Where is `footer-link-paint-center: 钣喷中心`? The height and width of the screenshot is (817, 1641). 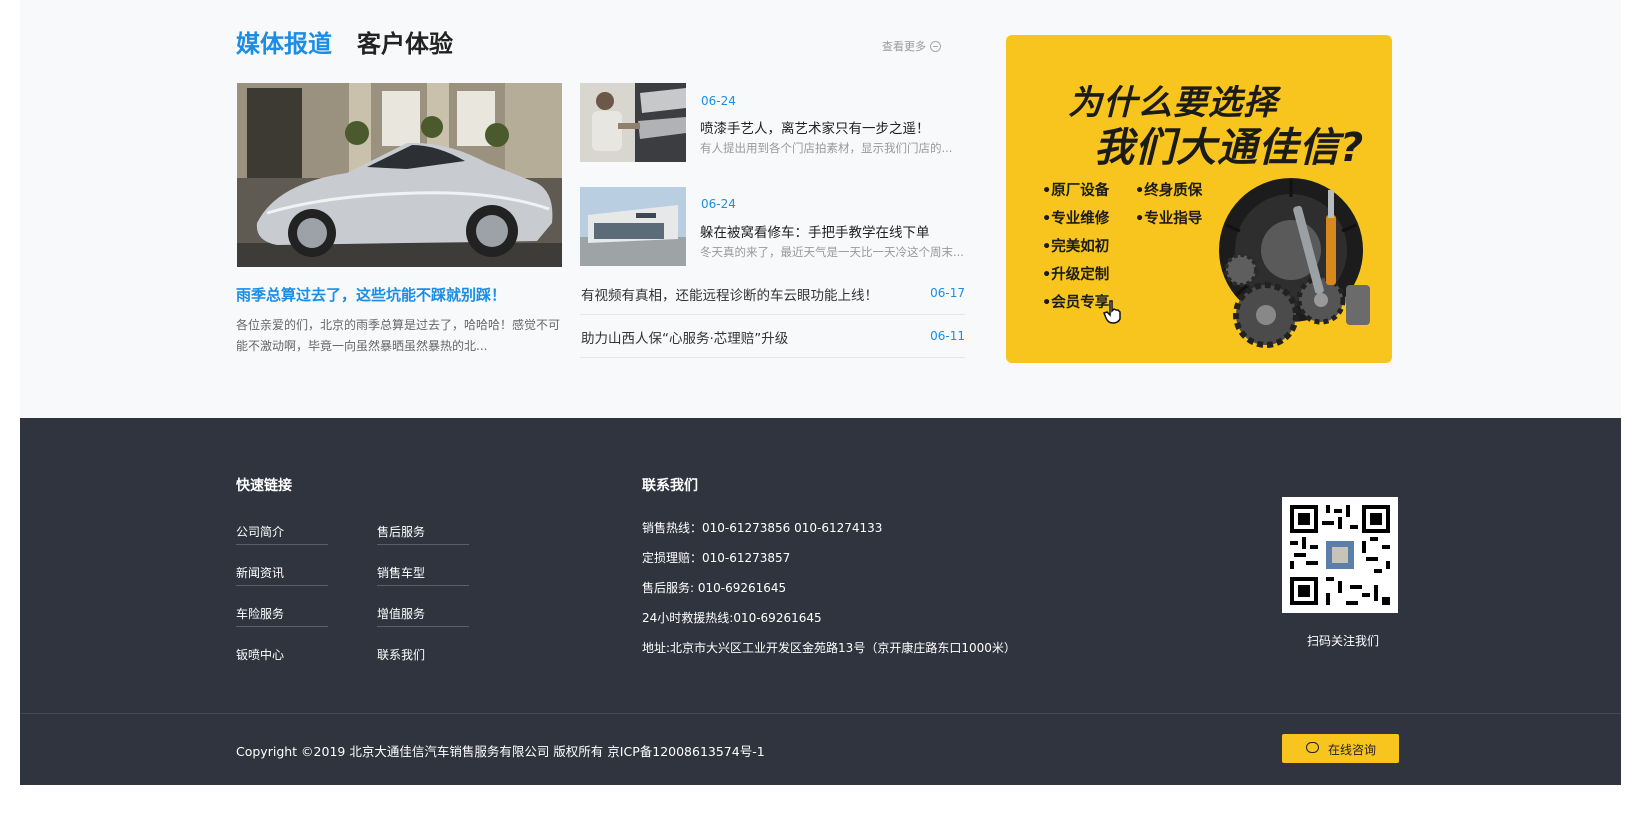
footer-link-paint-center: 钣喷中心 is located at coordinates (282, 647).